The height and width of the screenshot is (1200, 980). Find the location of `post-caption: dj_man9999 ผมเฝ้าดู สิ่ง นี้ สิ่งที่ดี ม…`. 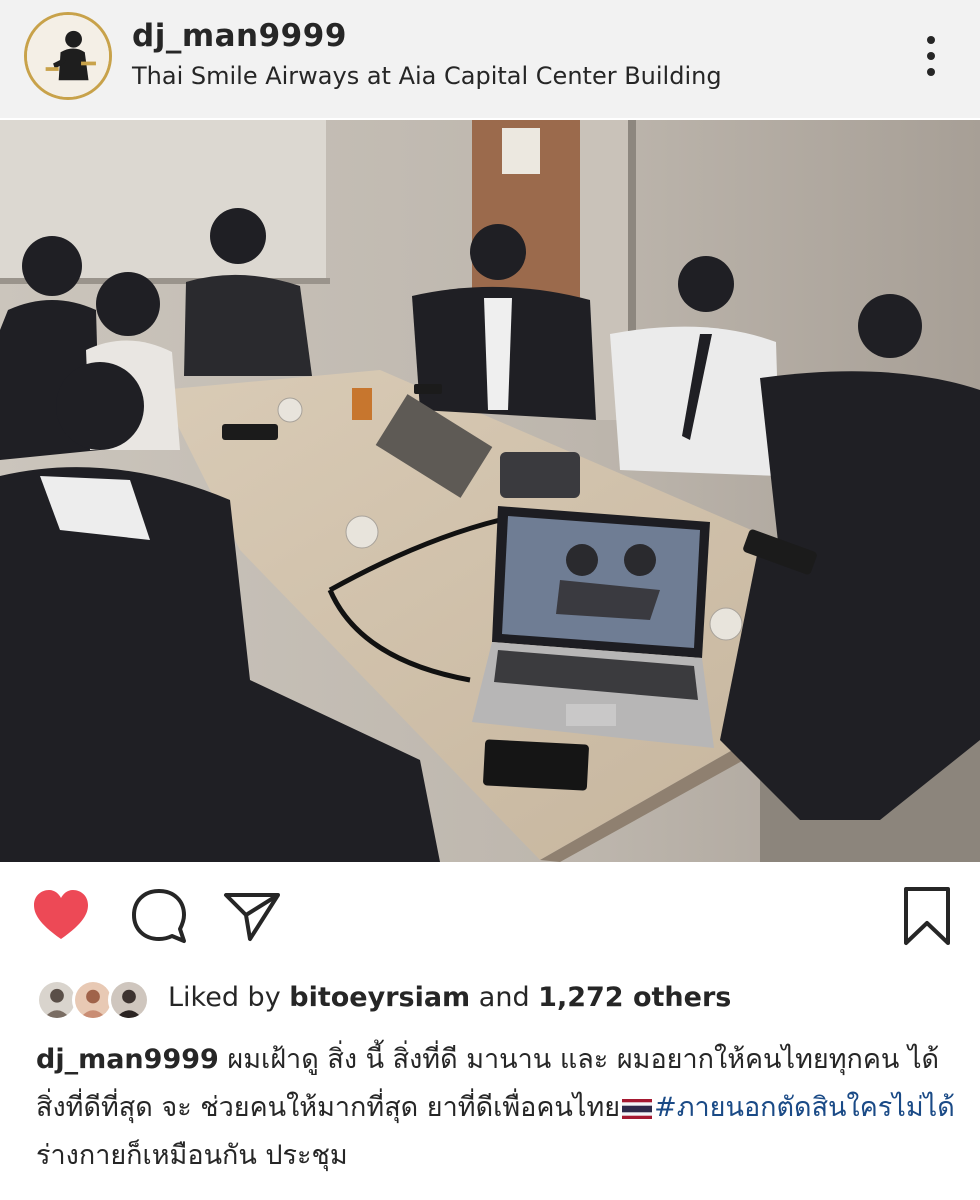

post-caption: dj_man9999 ผมเฝ้าดู สิ่ง นี้ สิ่งที่ดี ม… is located at coordinates (496, 1108).